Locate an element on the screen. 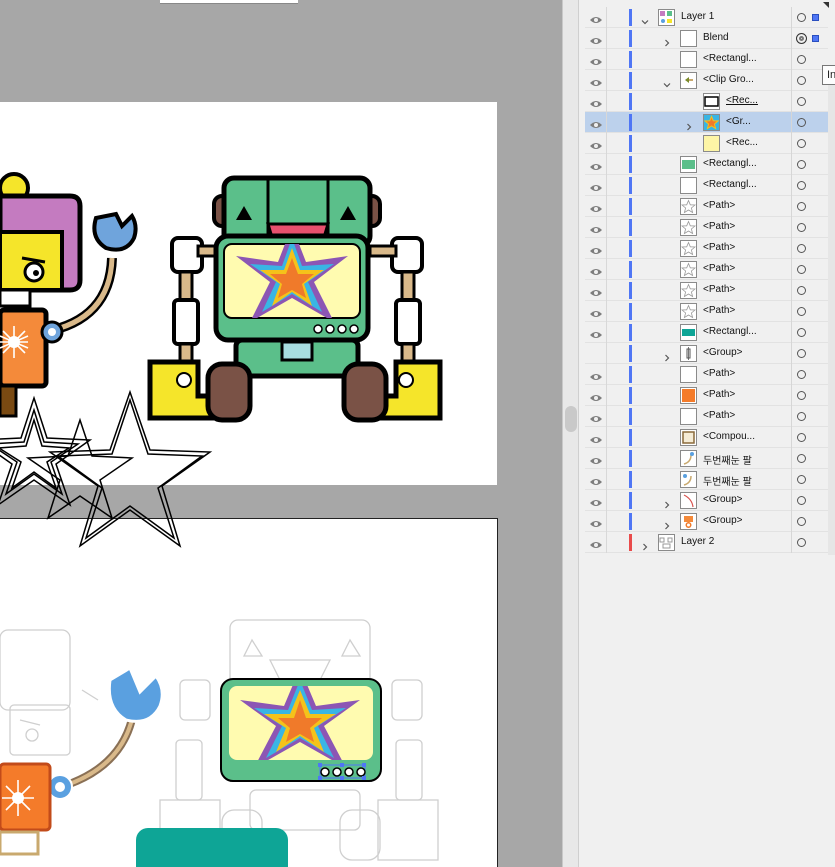 This screenshot has width=835, height=867. layer-row: Layer 1 is located at coordinates (706, 17).